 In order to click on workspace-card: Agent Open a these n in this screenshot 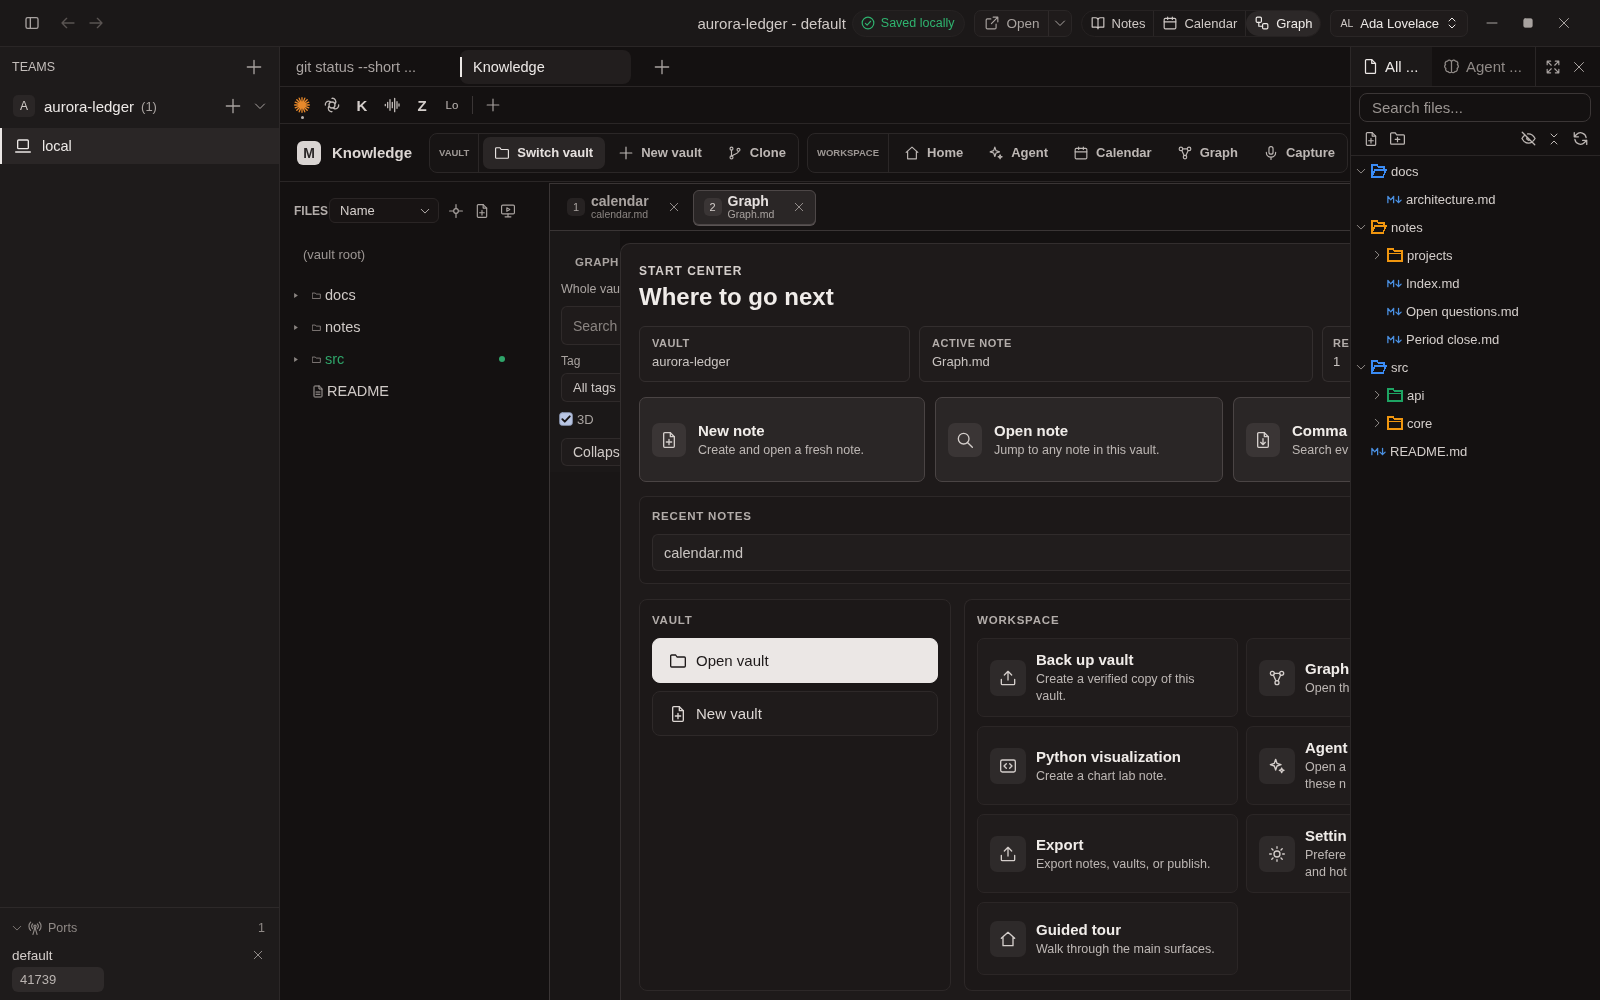, I will do `click(1298, 765)`.